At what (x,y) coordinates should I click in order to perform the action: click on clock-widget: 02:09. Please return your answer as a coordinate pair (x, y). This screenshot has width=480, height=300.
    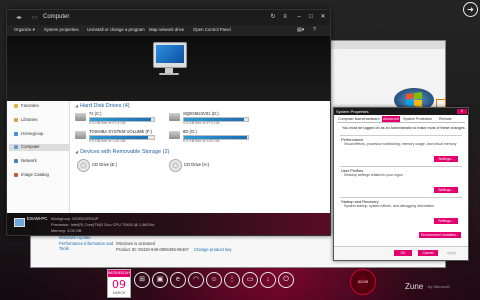
    Looking at the image, I should click on (363, 282).